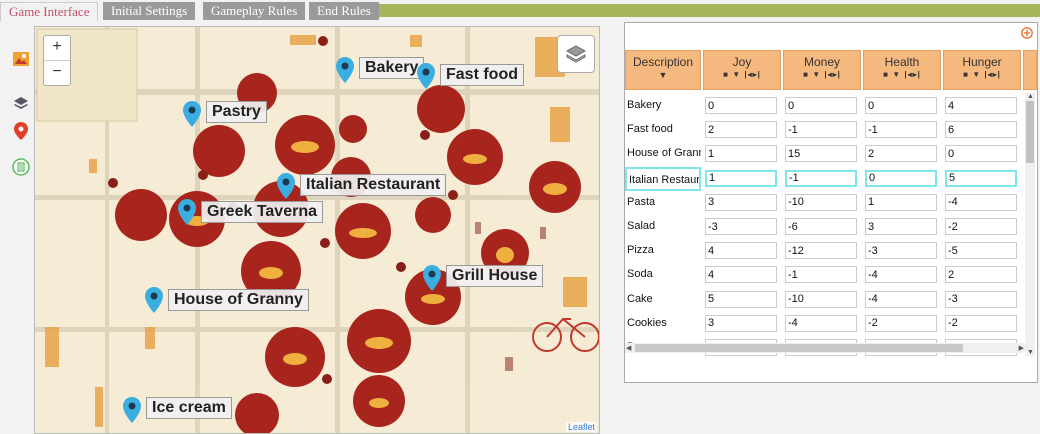 This screenshot has height=434, width=1040. Describe the element at coordinates (344, 11) in the screenshot. I see `tab-end-rules: End Rules` at that location.